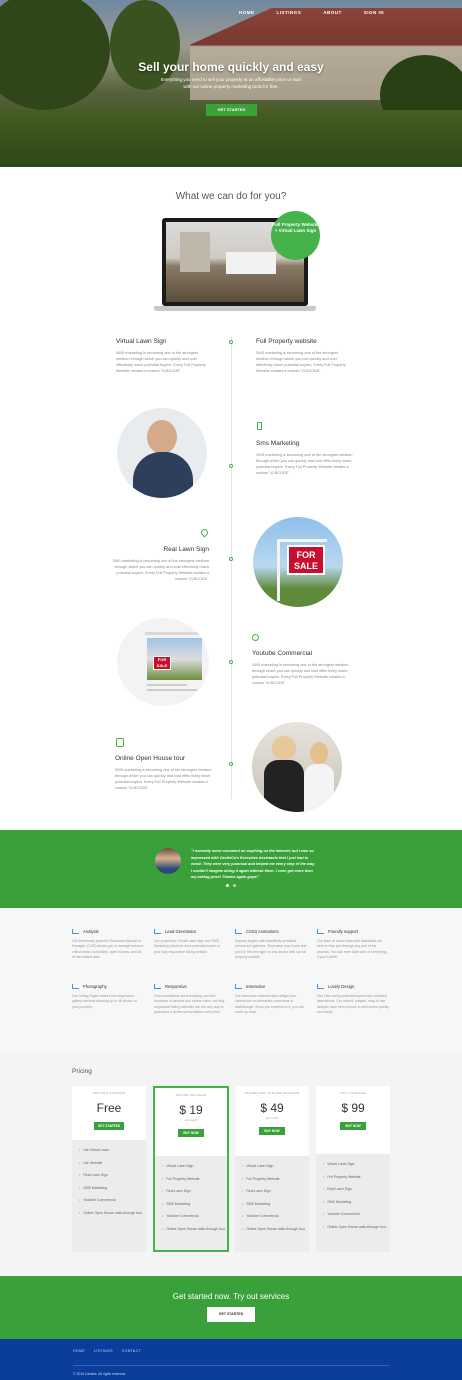 This screenshot has width=462, height=1380. Describe the element at coordinates (251, 263) in the screenshot. I see `kitchen-counter` at that location.